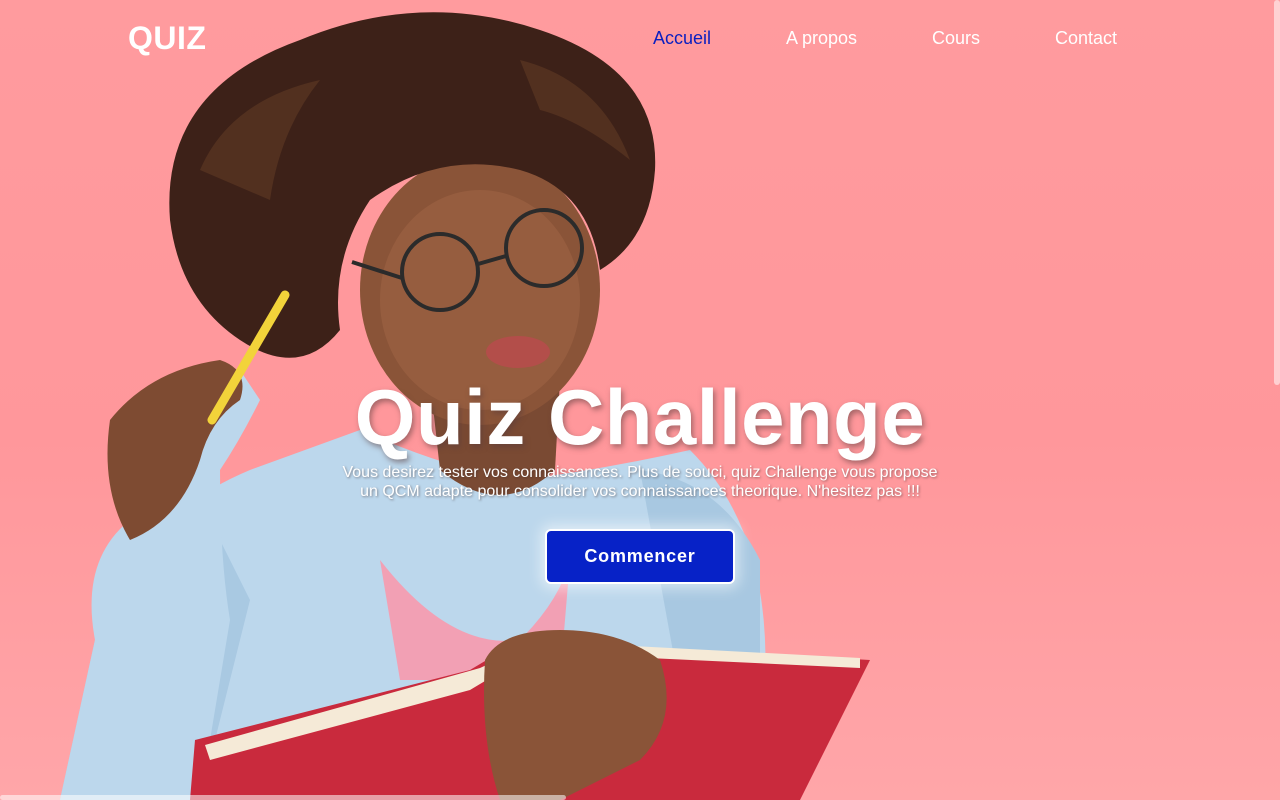 The width and height of the screenshot is (1280, 800). What do you see at coordinates (1277, 192) in the screenshot?
I see `vertical-scrollbar` at bounding box center [1277, 192].